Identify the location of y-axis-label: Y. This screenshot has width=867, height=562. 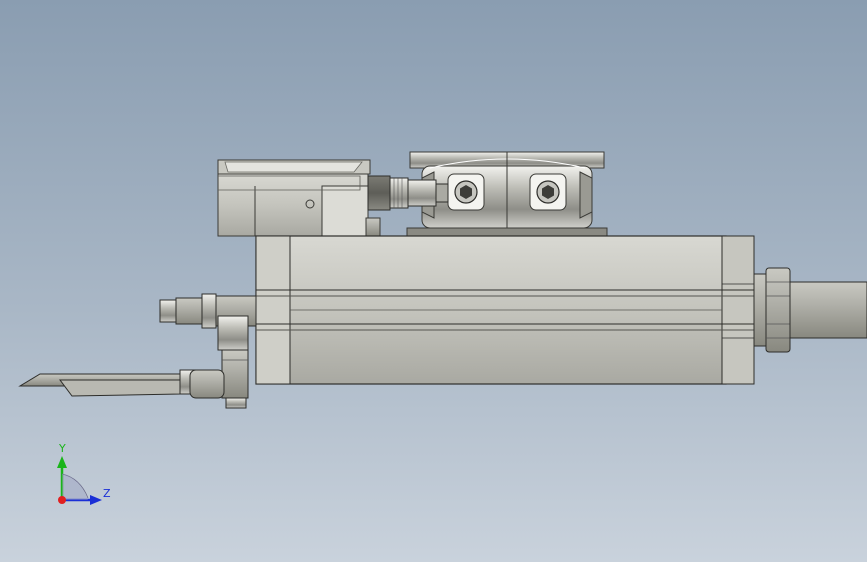
(62, 448).